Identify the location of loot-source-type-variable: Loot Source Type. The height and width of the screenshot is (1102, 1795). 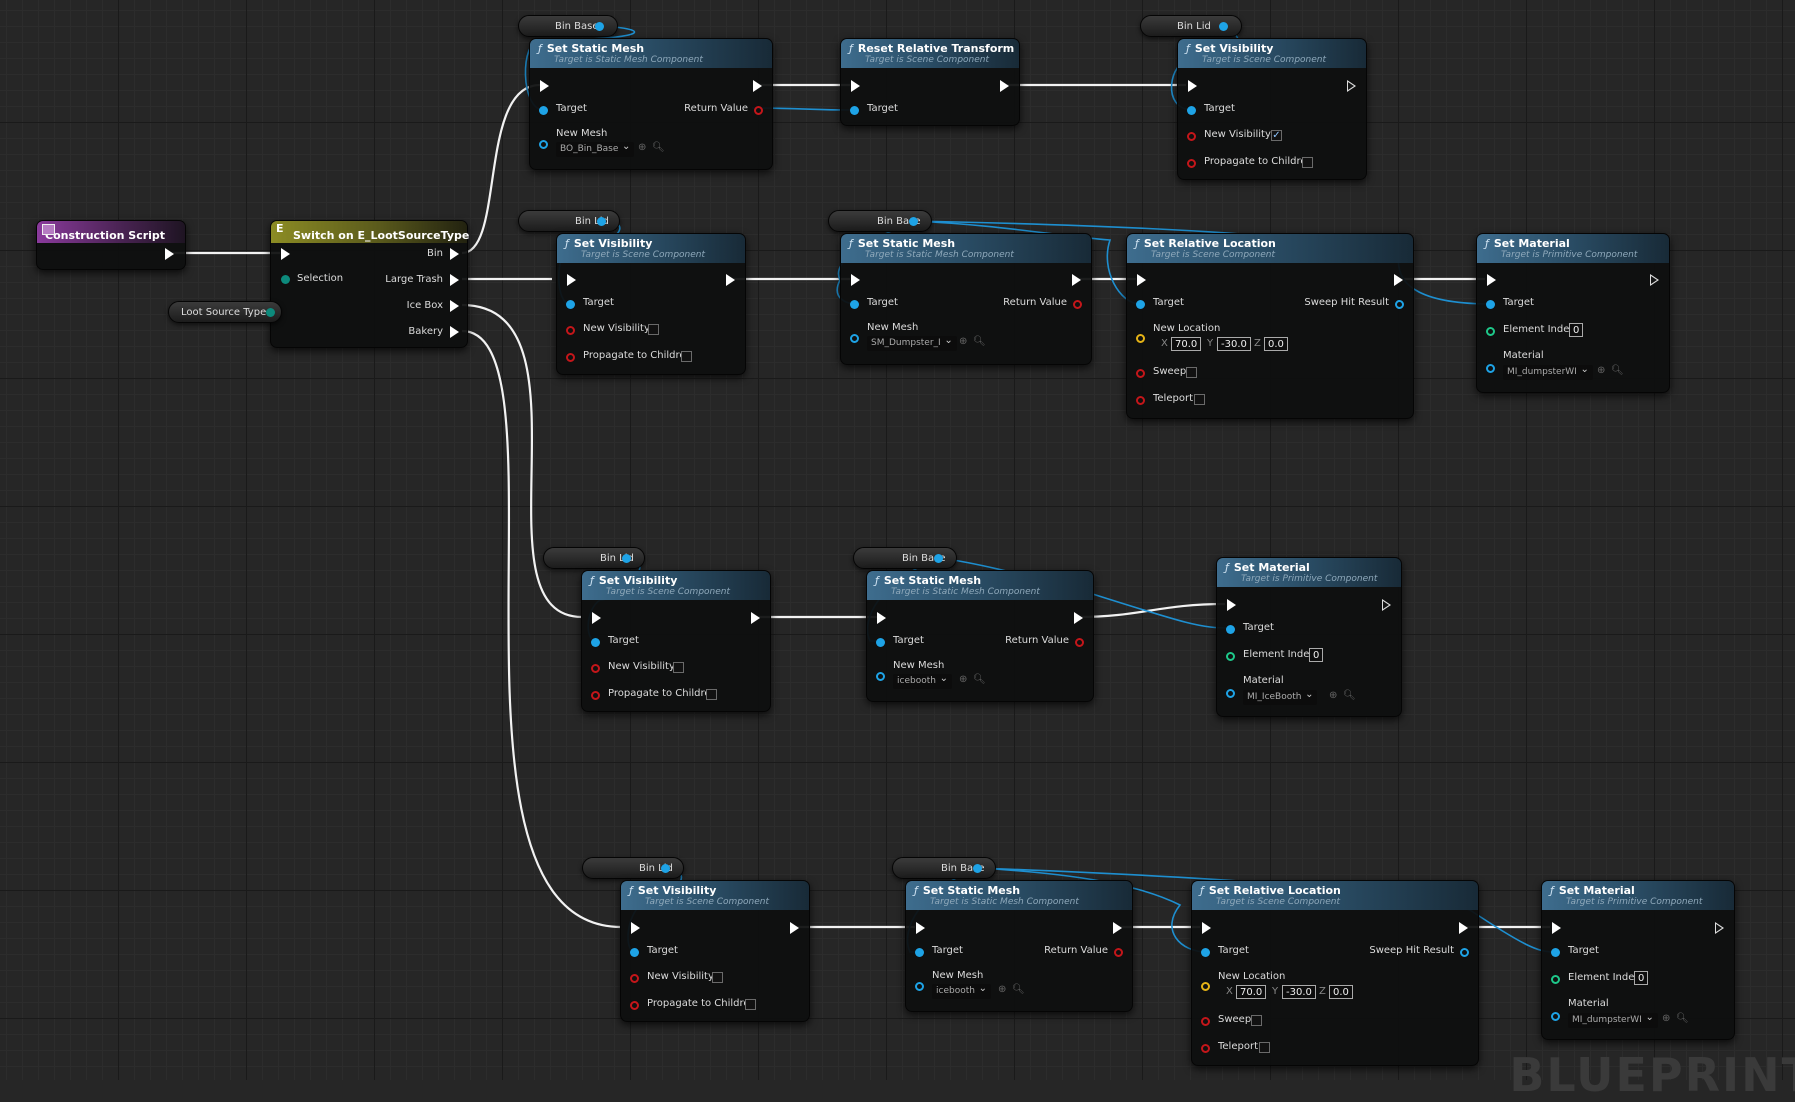
(225, 312).